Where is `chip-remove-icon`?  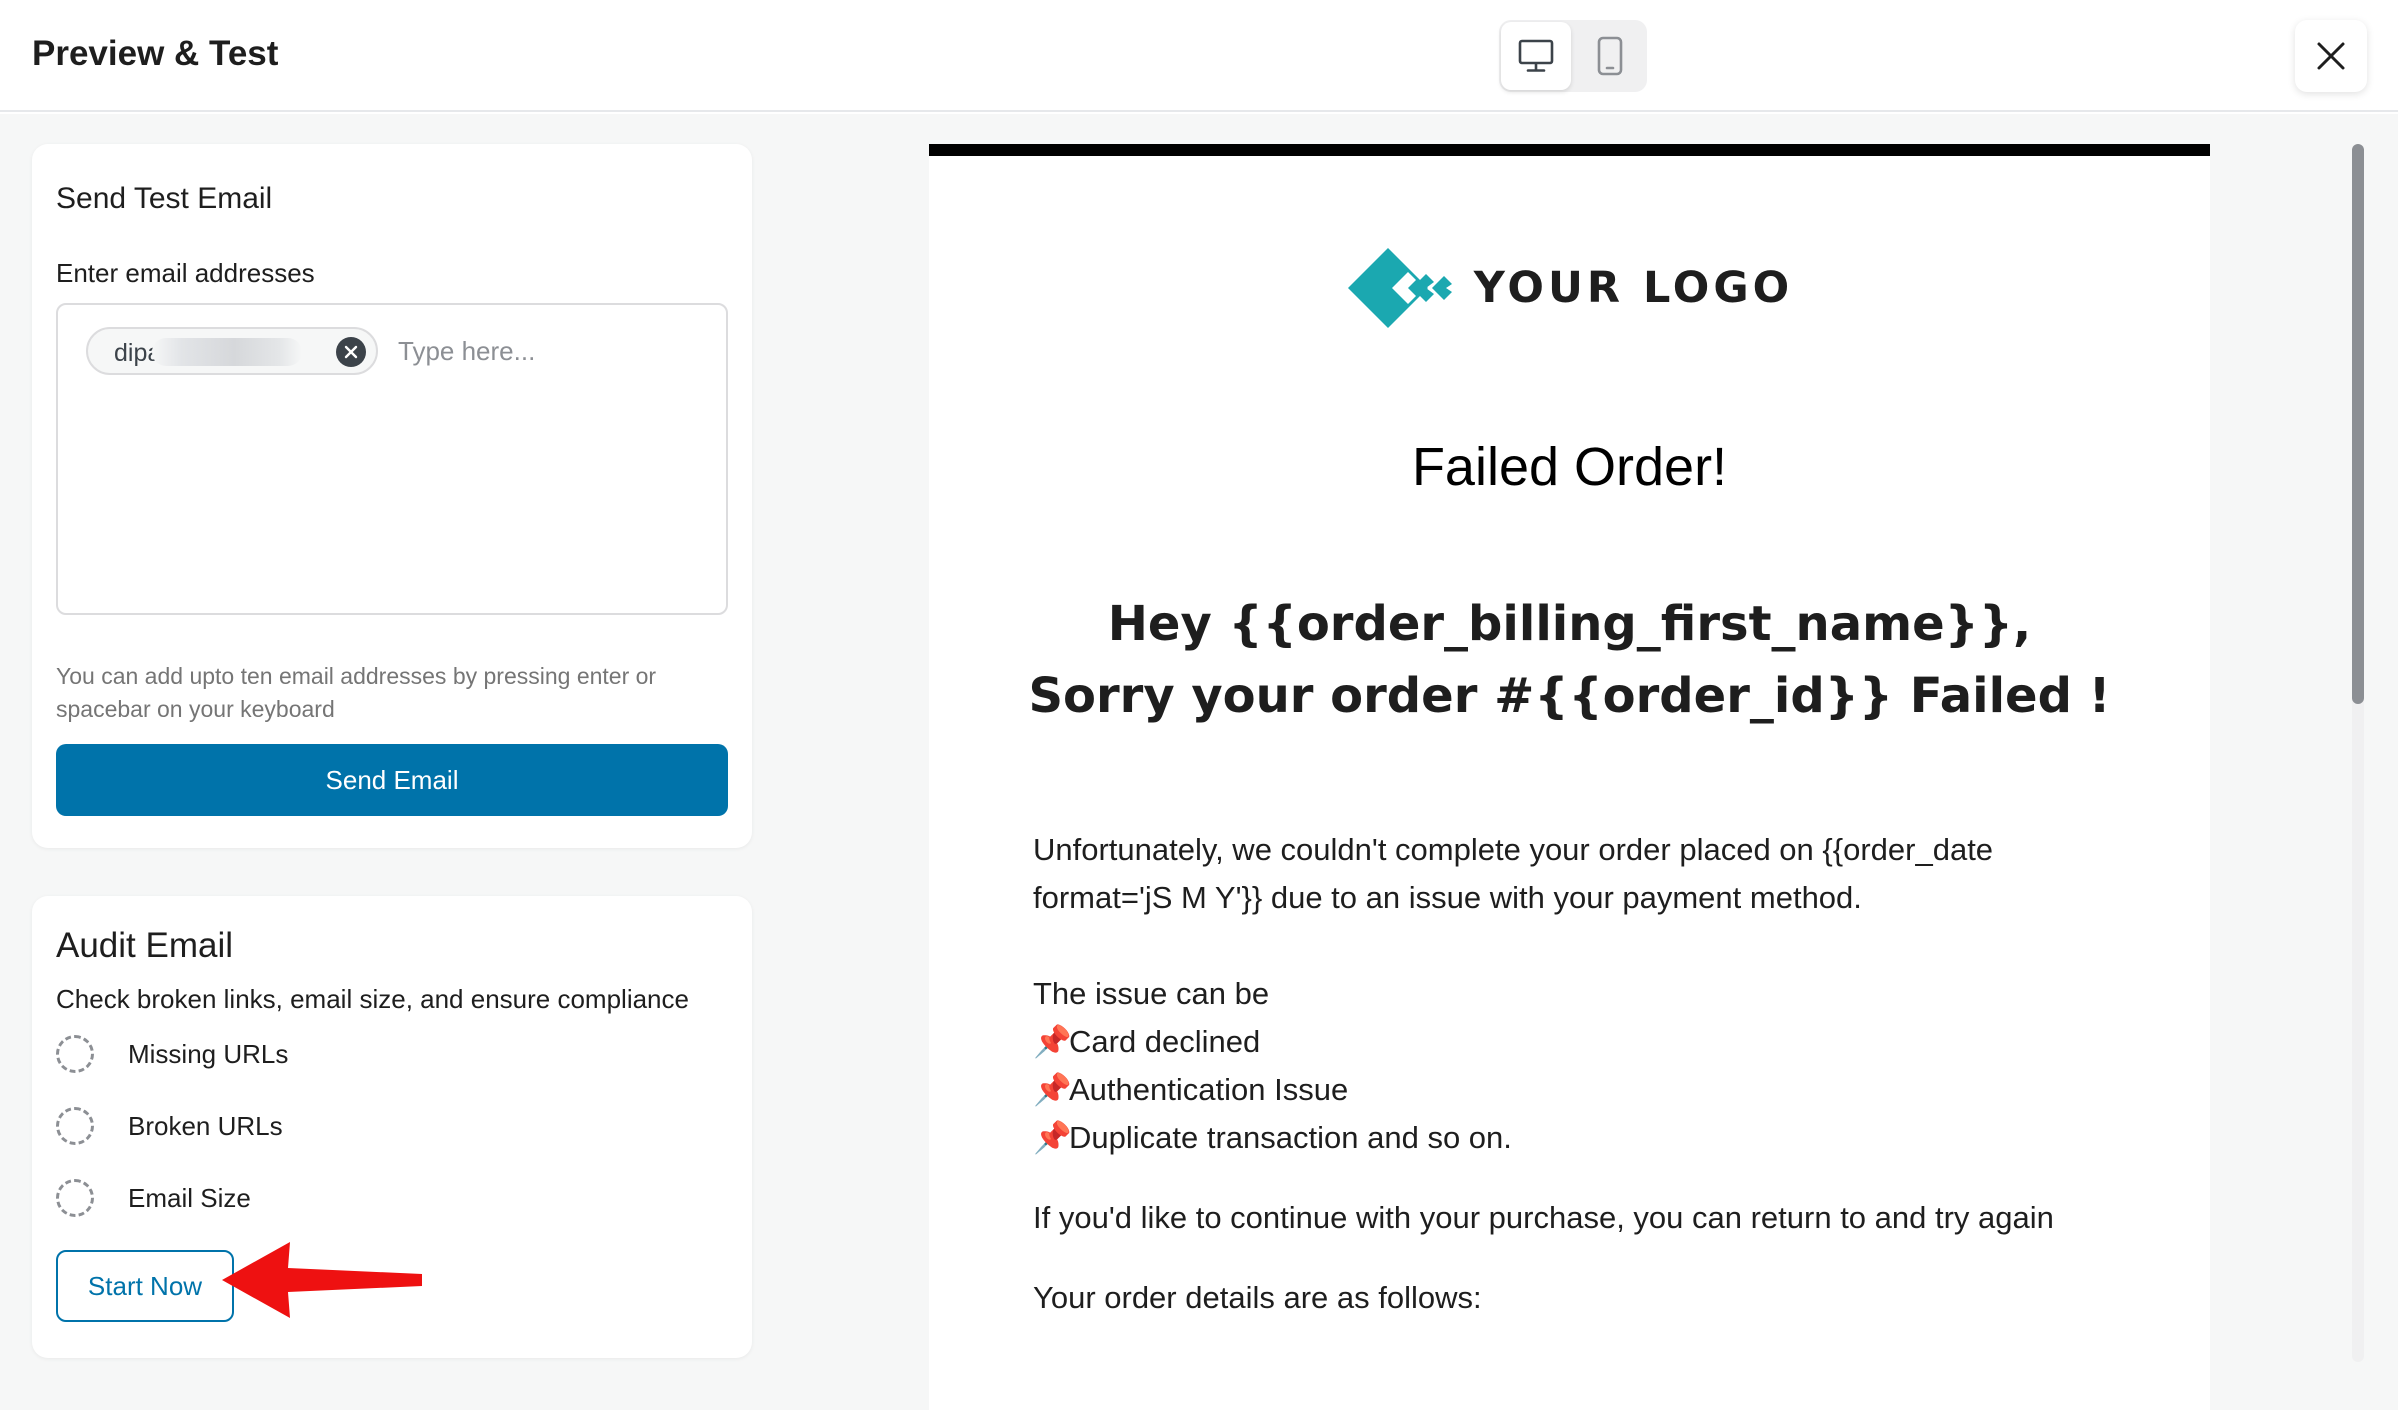 chip-remove-icon is located at coordinates (351, 352).